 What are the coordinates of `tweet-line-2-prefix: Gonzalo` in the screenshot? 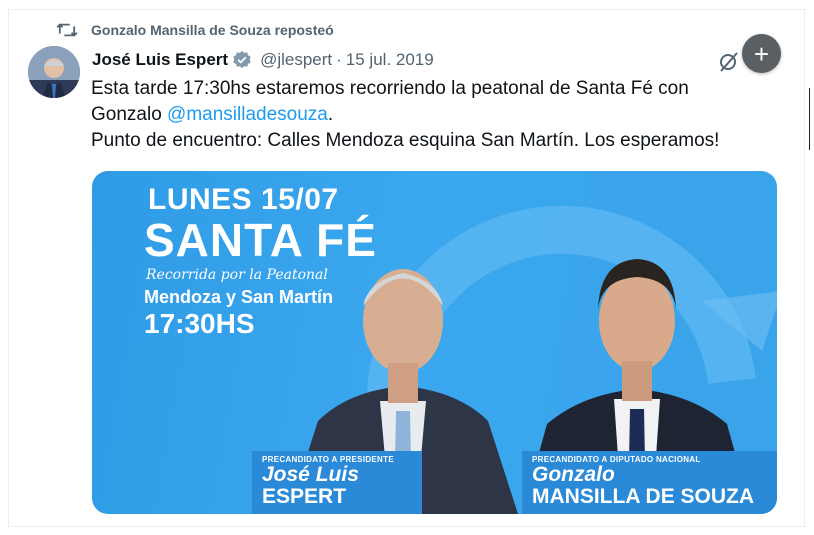 It's located at (129, 114).